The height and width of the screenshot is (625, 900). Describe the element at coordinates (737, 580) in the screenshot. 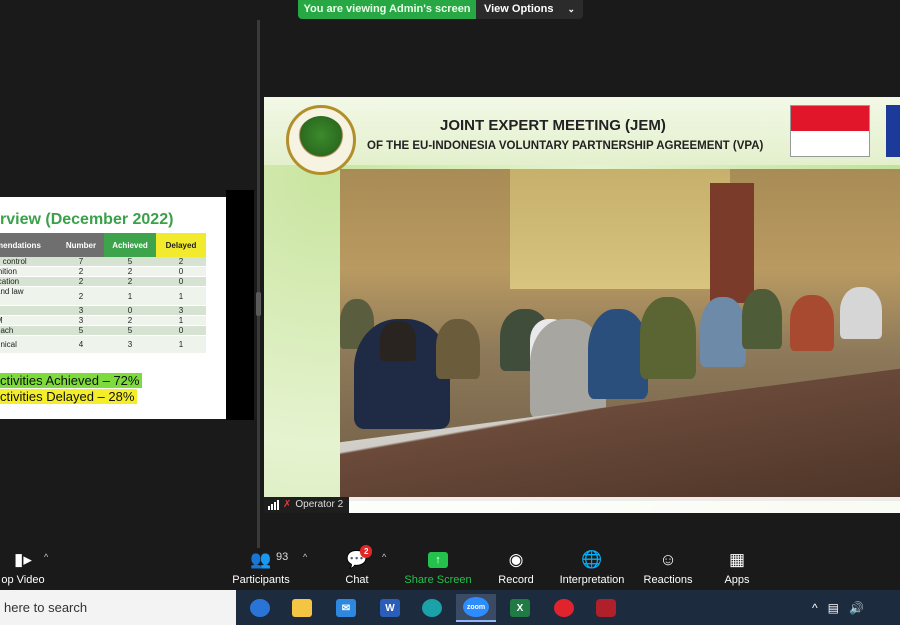

I see `apps-label: Apps` at that location.